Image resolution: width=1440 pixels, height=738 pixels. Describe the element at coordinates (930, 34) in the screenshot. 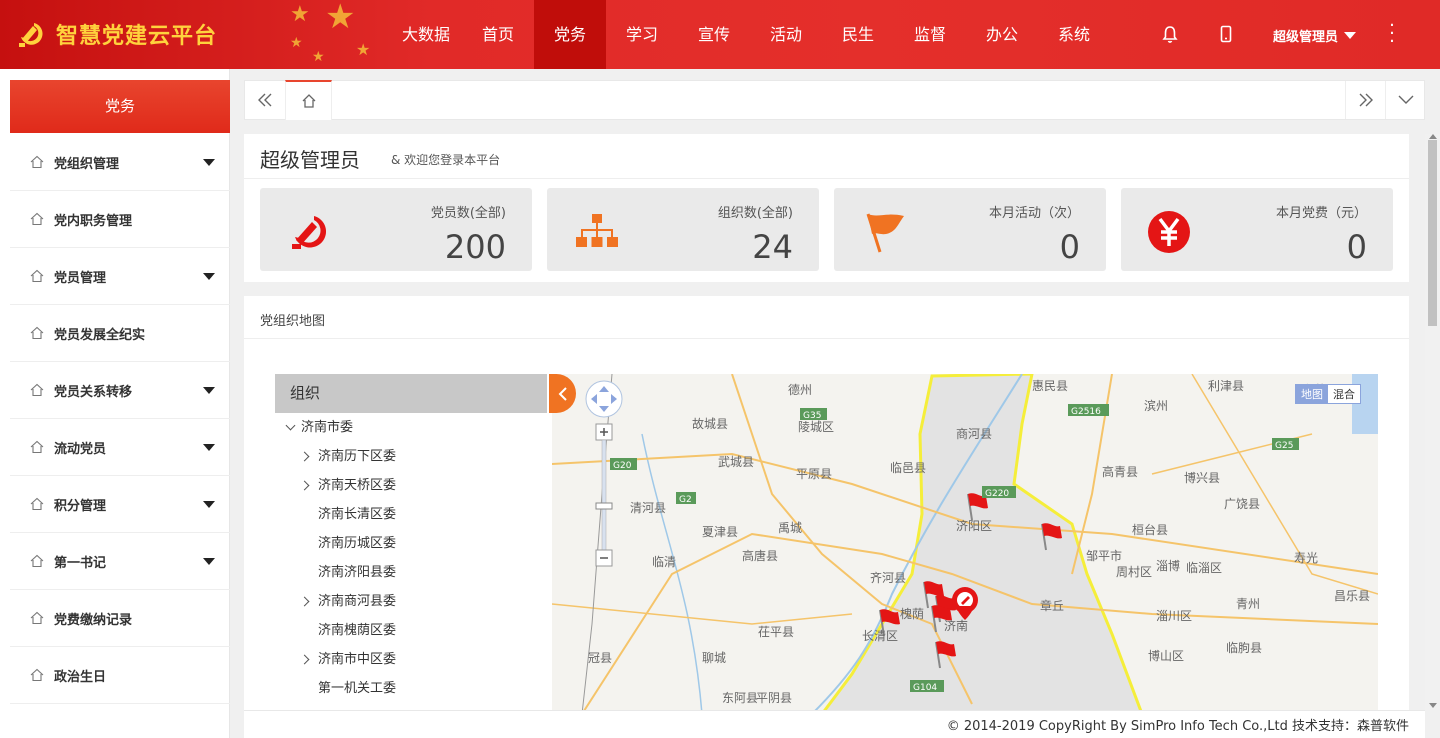

I see `nav-item: 监督` at that location.